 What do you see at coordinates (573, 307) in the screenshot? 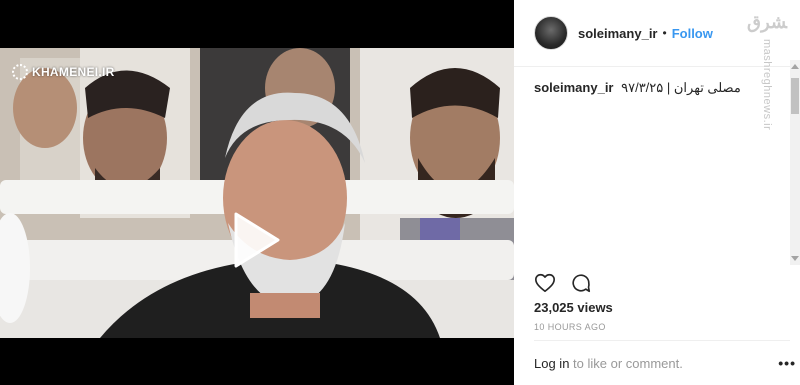
I see `view-count: 23,025 views` at bounding box center [573, 307].